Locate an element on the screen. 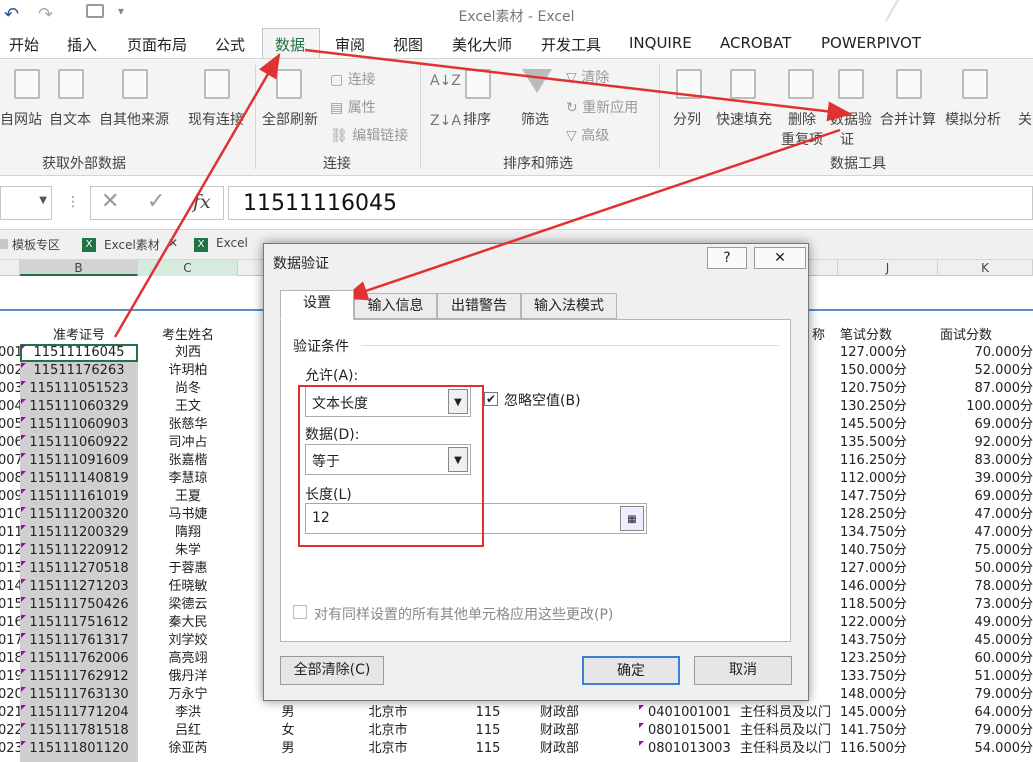 This screenshot has width=1033, height=762. arrow-validation-to-settings is located at coordinates (591, 214).